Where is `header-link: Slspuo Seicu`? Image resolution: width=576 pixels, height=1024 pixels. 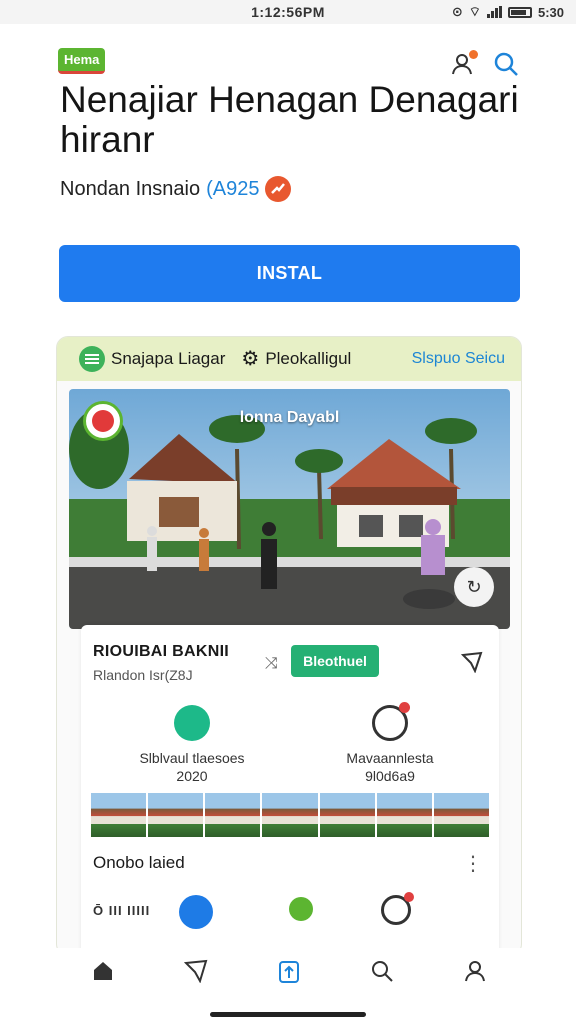
header-link: Slspuo Seicu is located at coordinates (458, 359).